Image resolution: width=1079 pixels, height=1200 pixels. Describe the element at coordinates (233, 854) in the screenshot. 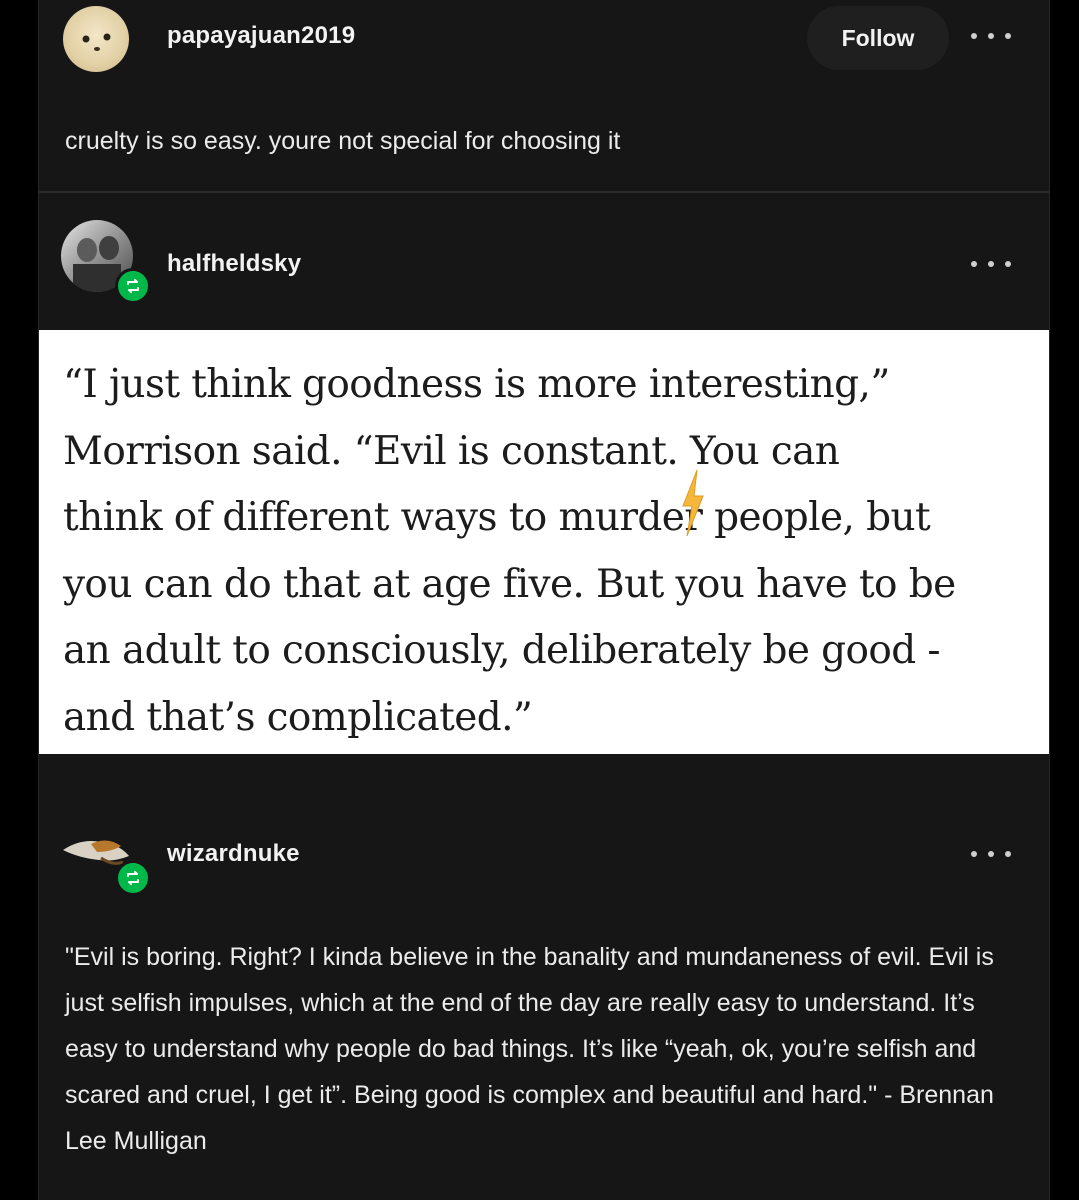

I see `username: wizardnuke` at that location.